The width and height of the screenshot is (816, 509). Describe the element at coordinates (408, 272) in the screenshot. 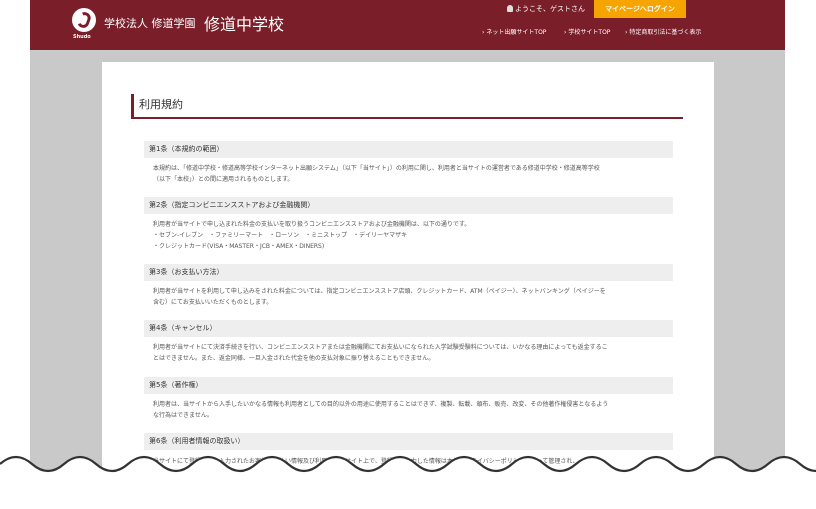

I see `article-heading: 第3条（お支払い方法）` at that location.